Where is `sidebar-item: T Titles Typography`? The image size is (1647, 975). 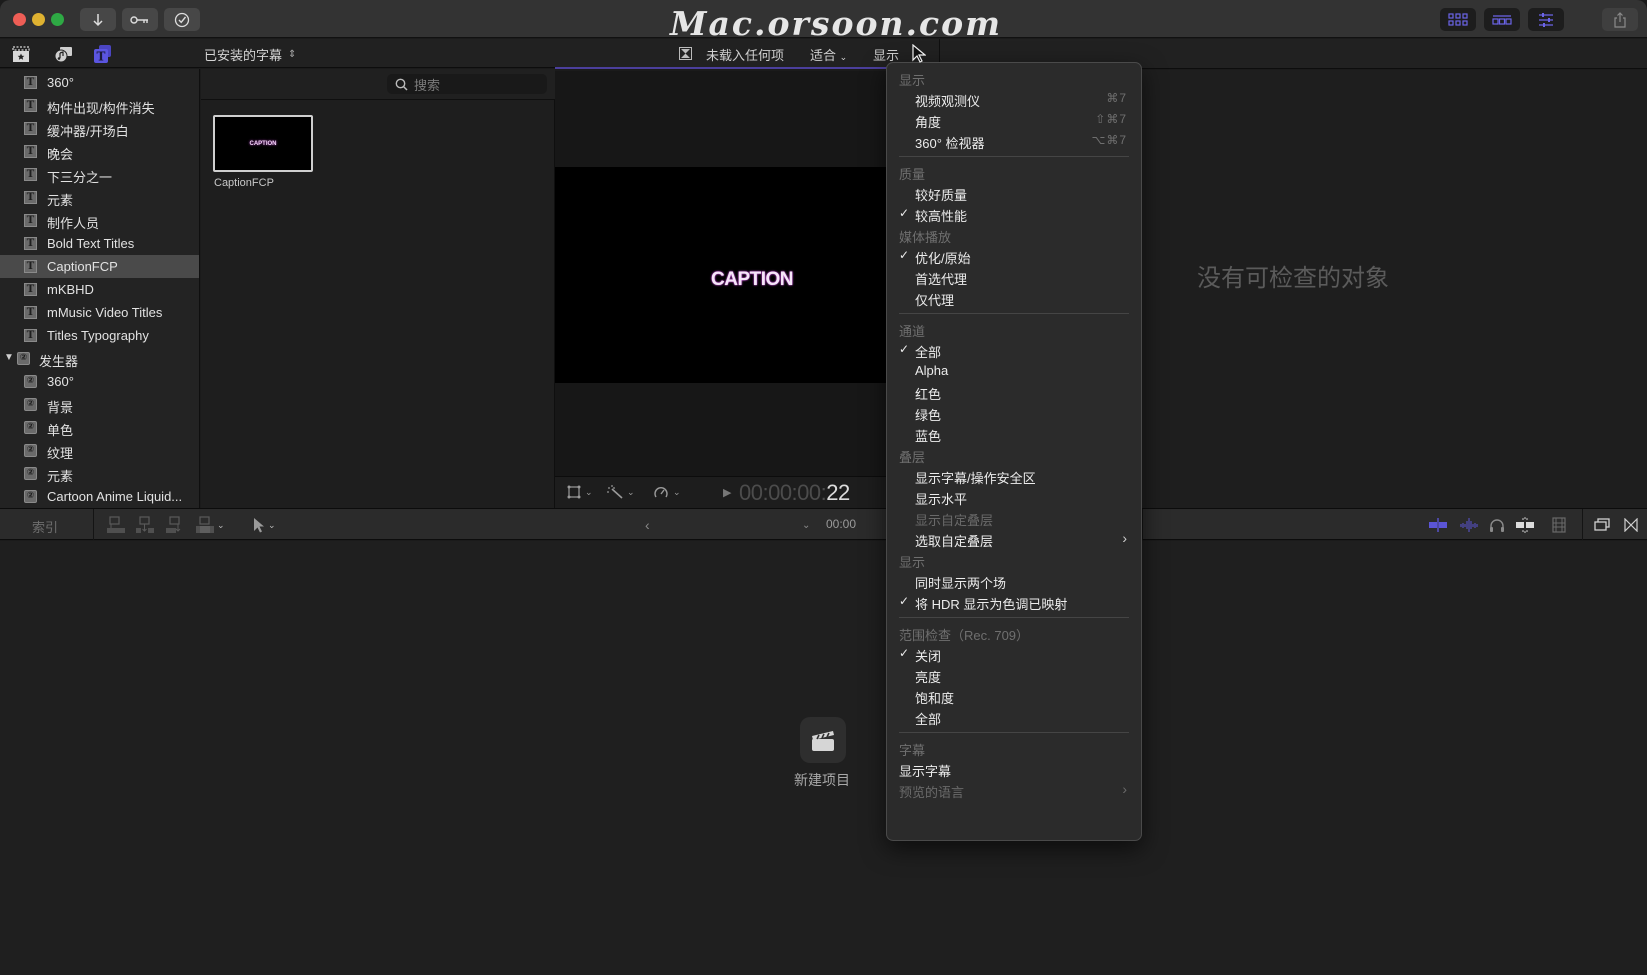 sidebar-item: T Titles Typography is located at coordinates (99, 335).